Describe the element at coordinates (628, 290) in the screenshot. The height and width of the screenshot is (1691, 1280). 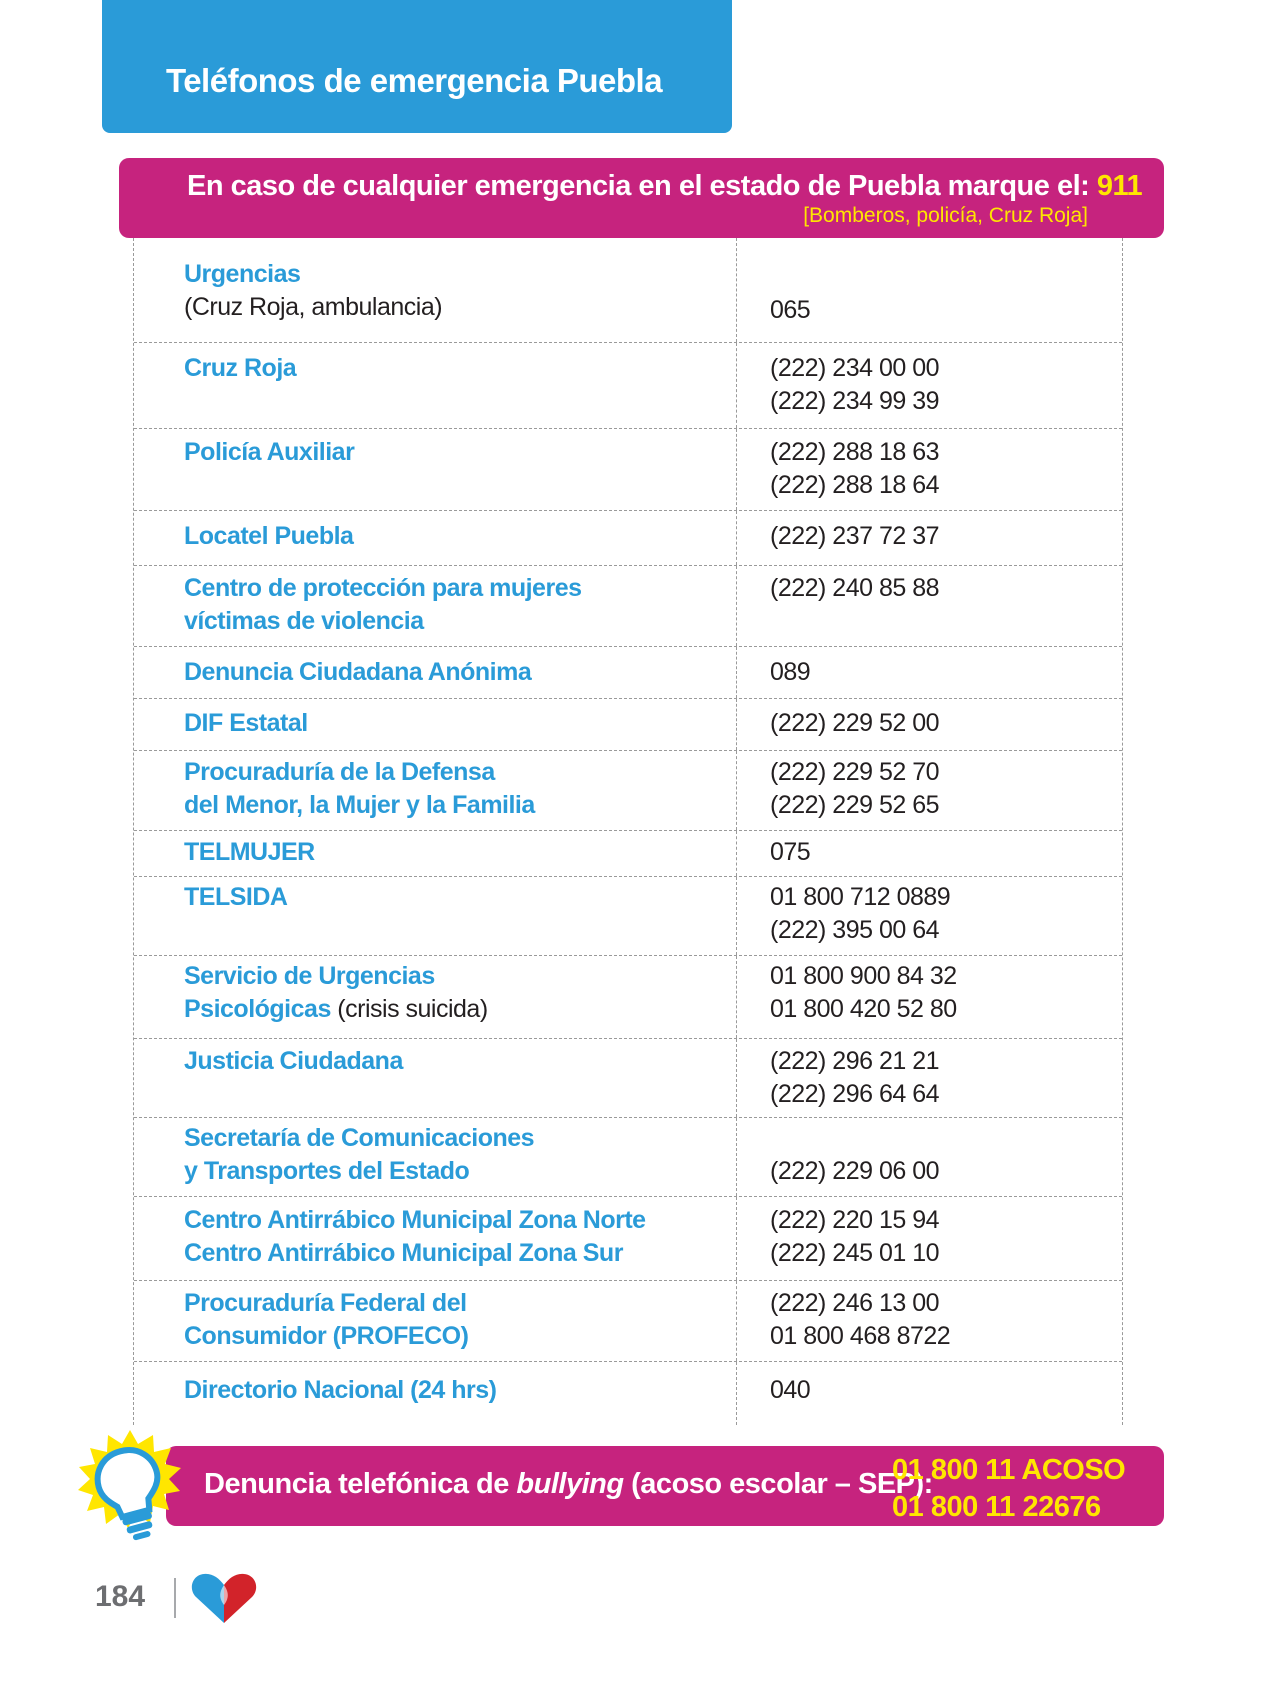
I see `table-row: Urgencias (Cruz Roja, ambulancia) 065` at that location.